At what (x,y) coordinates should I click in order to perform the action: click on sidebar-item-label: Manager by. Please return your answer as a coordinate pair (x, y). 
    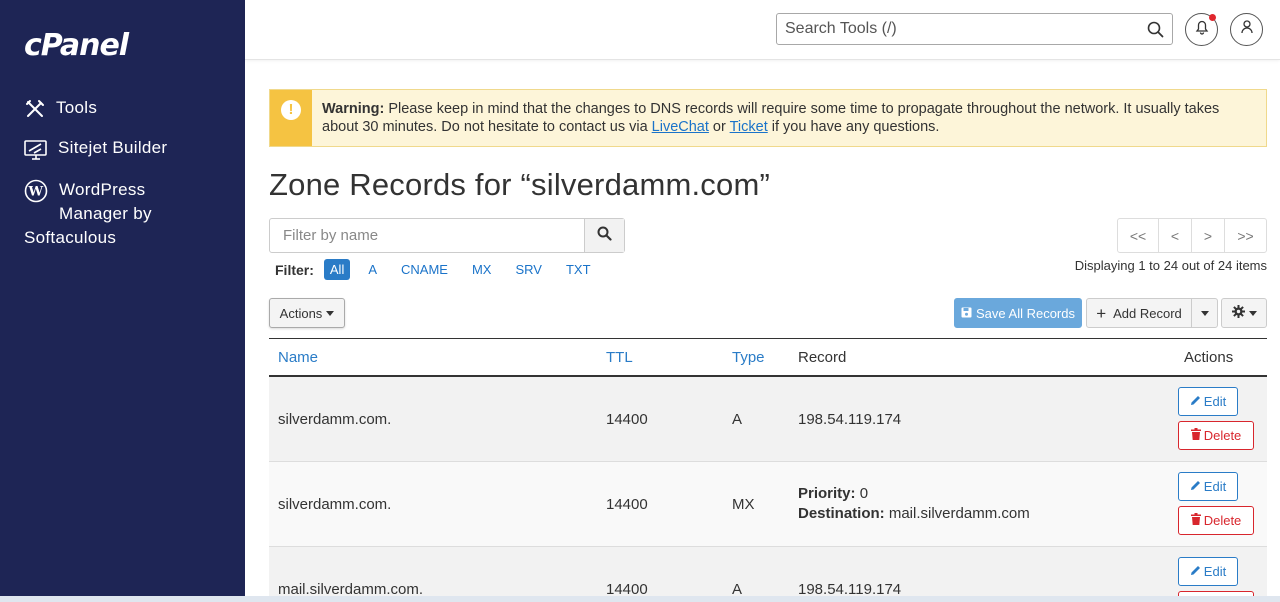
    Looking at the image, I should click on (105, 213).